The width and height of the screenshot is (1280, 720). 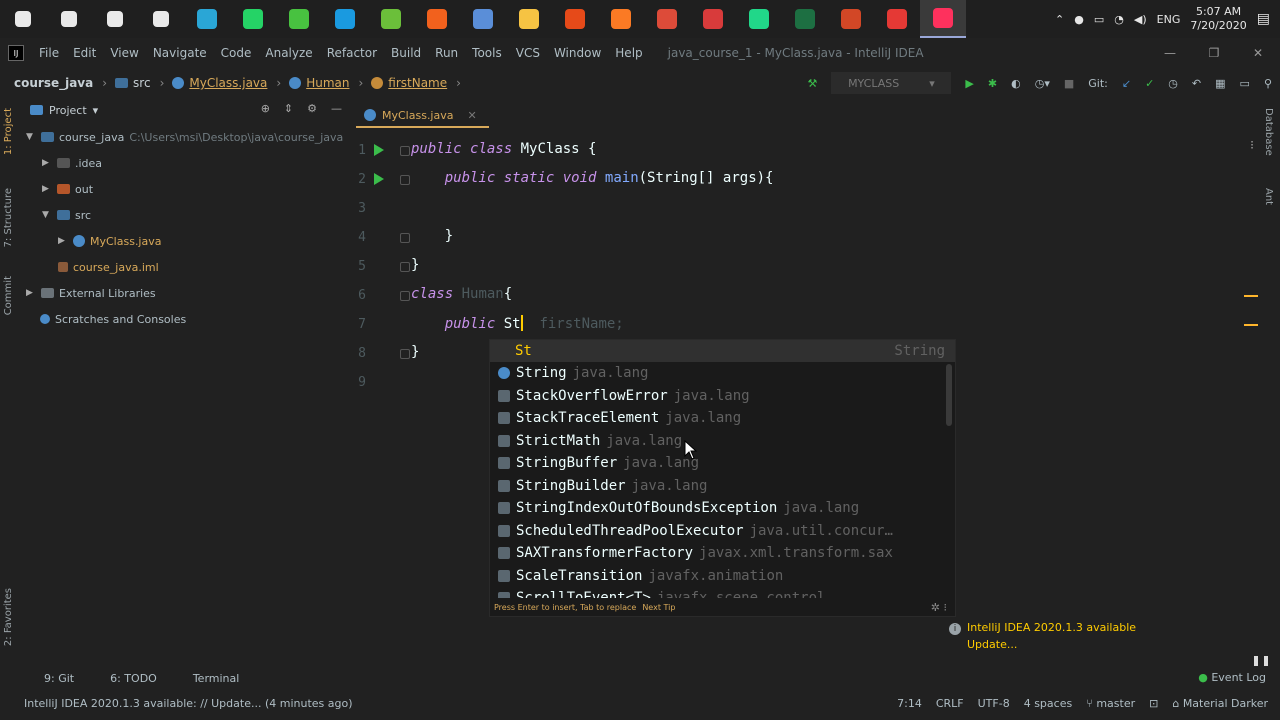 I want to click on menu-analyze: Analyze, so click(x=288, y=53).